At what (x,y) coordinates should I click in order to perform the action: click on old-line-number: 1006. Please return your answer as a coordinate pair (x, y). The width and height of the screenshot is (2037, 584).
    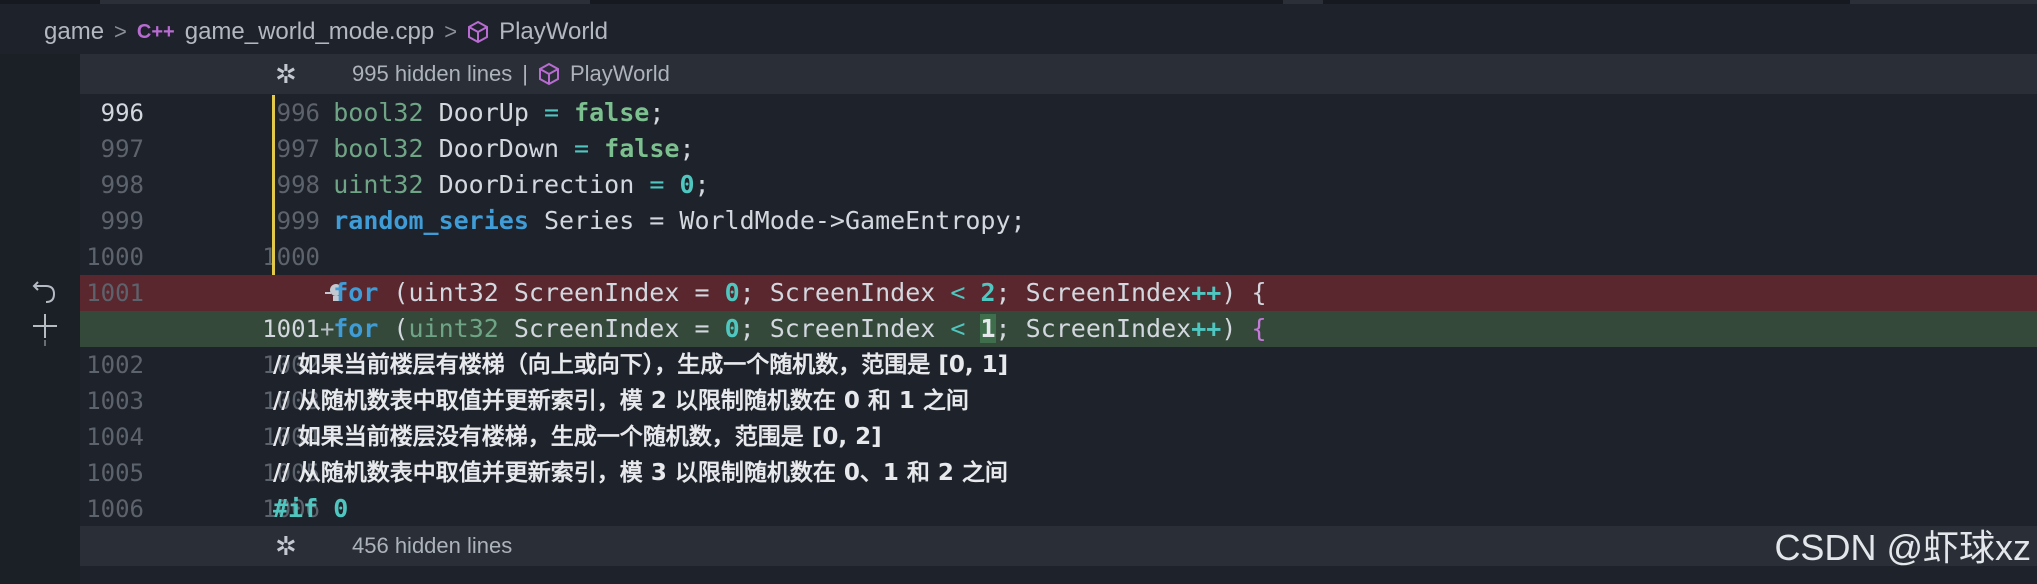
    Looking at the image, I should click on (115, 509).